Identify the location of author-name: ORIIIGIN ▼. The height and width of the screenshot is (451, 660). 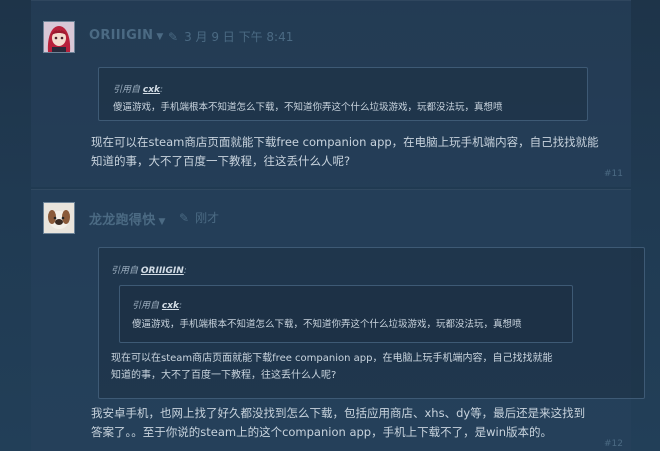
(126, 35).